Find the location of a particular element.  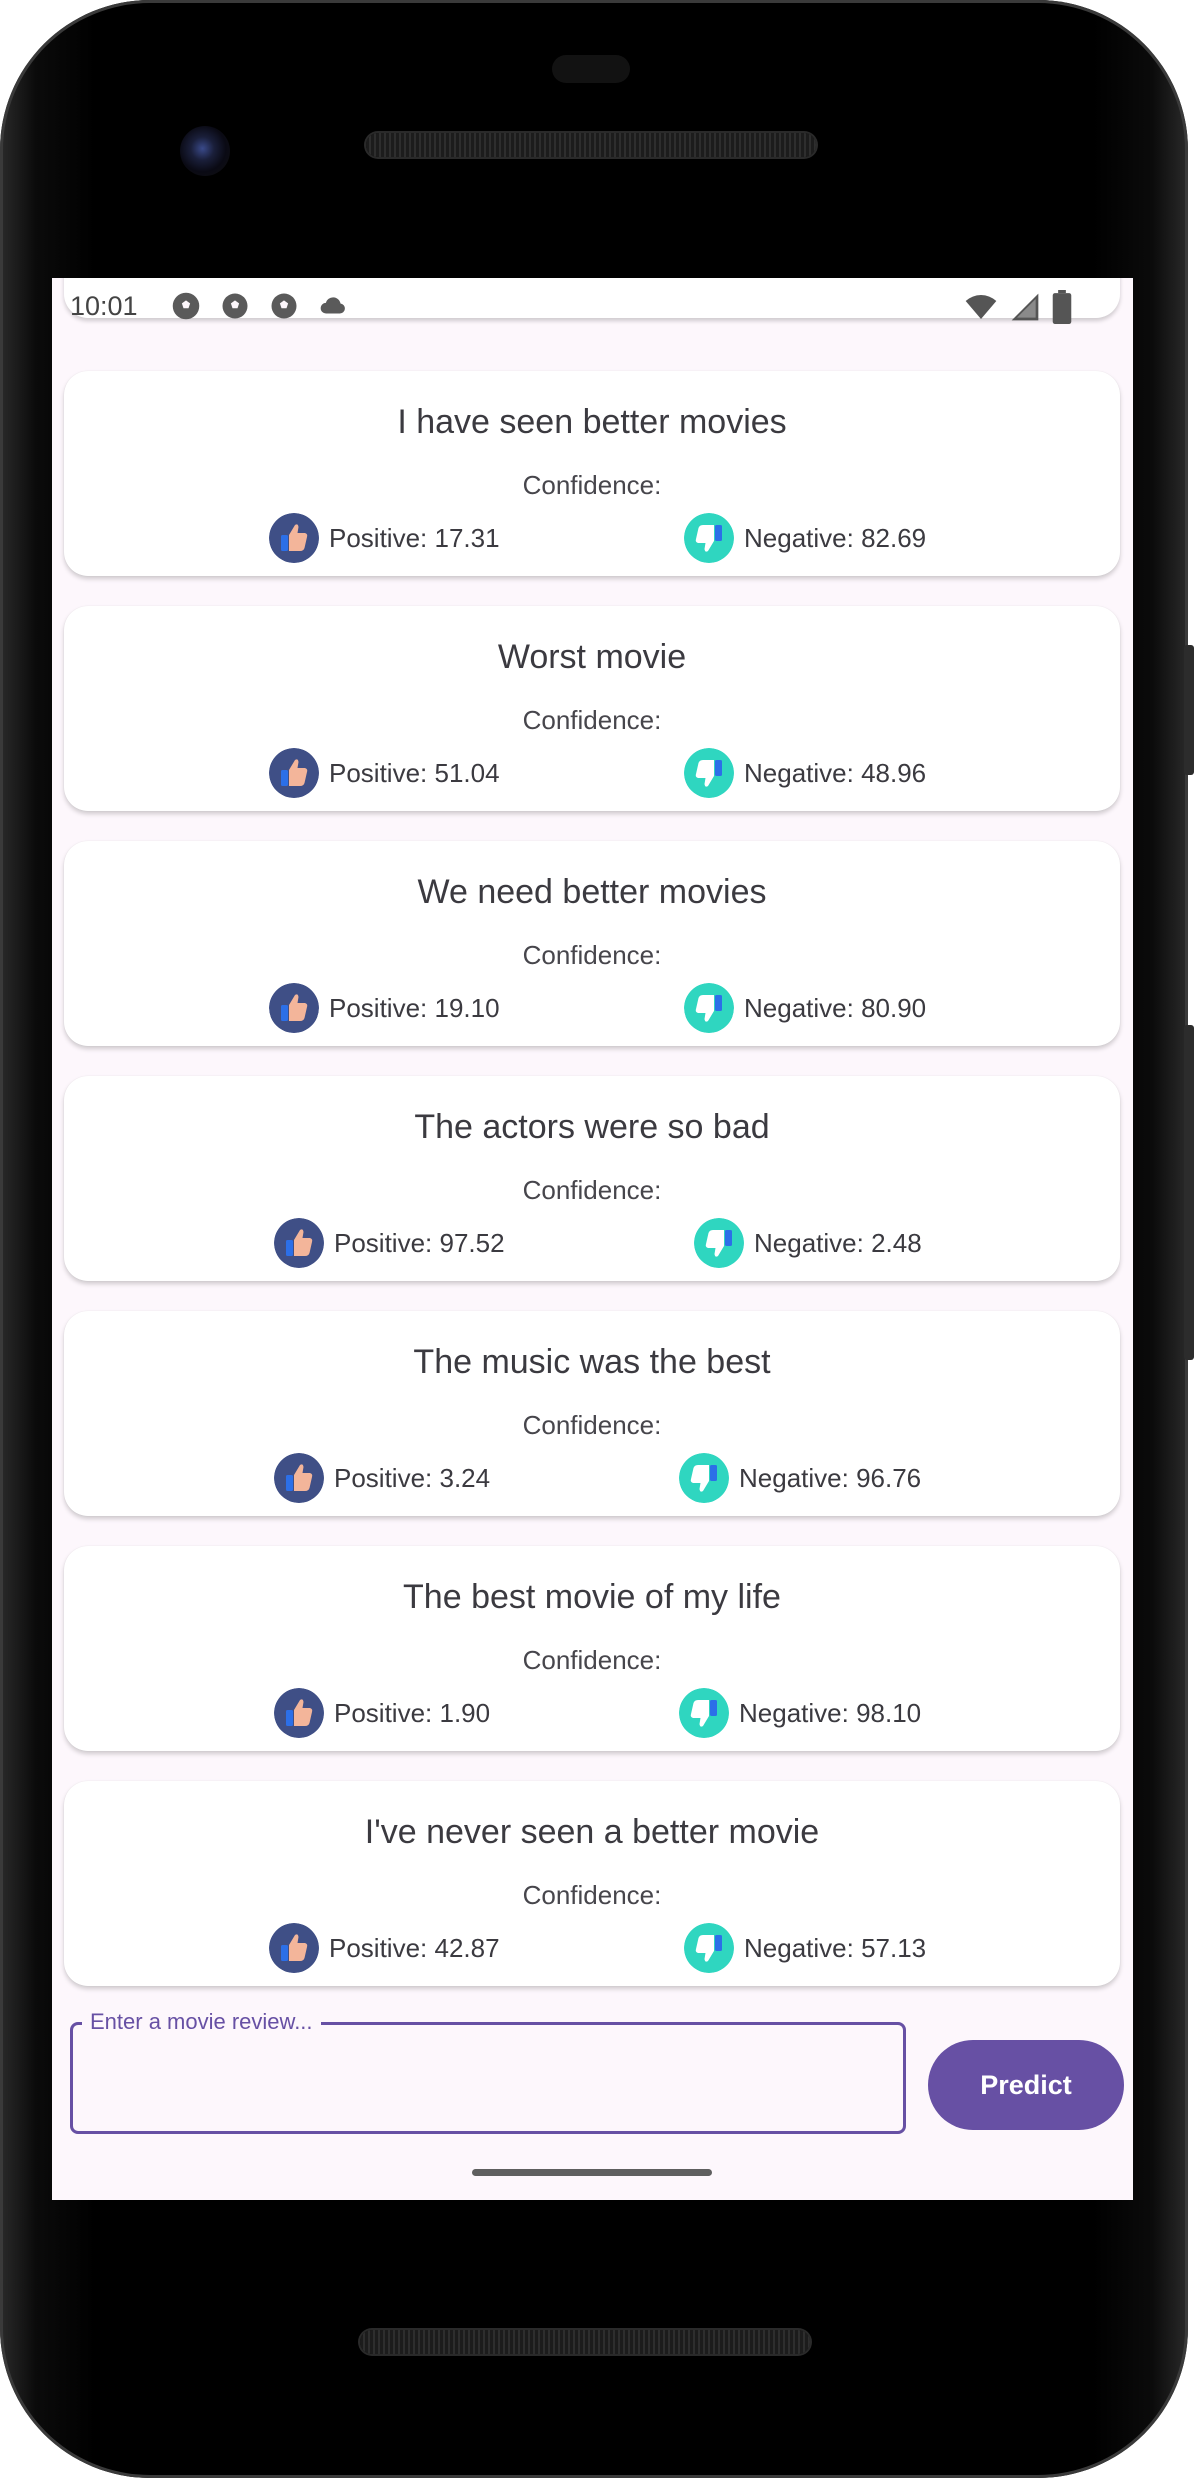

positive-score: Positive: 51.04 is located at coordinates (384, 773).